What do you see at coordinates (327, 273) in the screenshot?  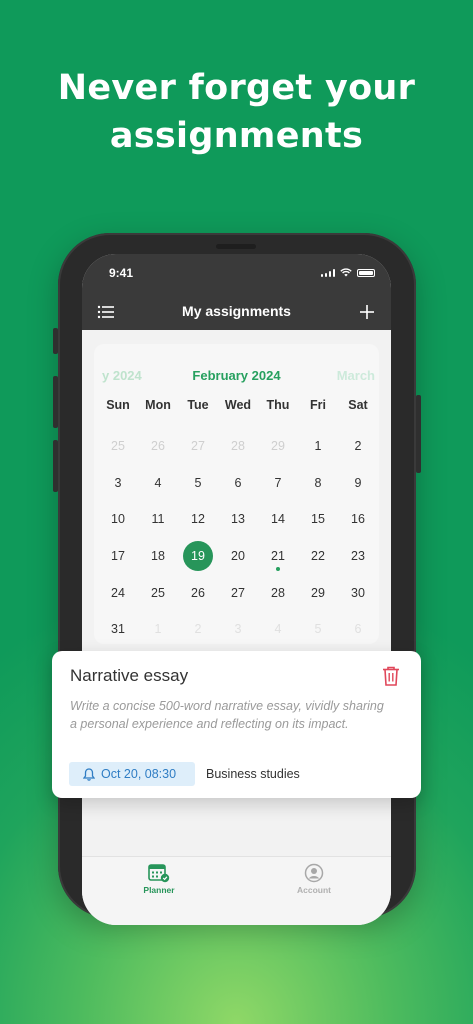 I see `signal-icon` at bounding box center [327, 273].